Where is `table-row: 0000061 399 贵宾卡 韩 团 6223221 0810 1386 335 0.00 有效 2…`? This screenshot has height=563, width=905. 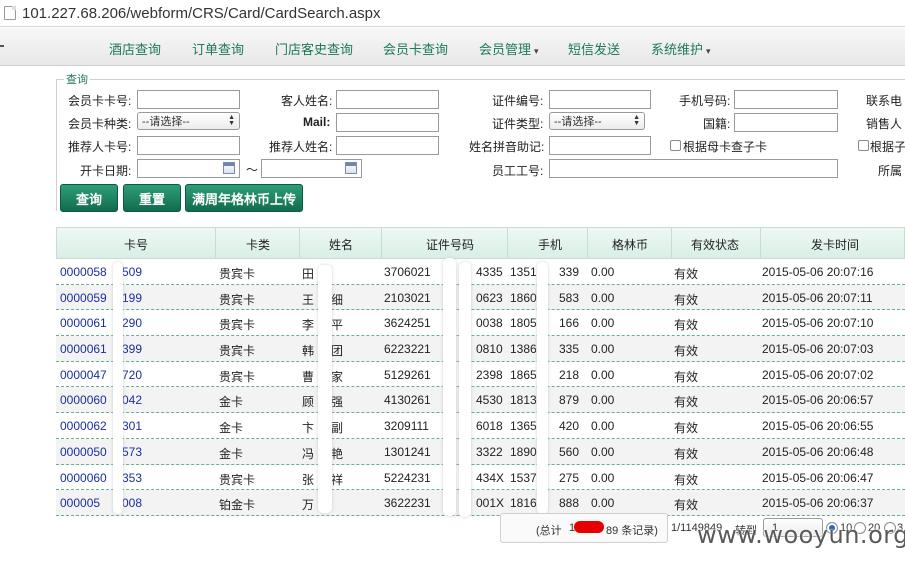
table-row: 0000061 399 贵宾卡 韩 团 6223221 0810 1386 335 0.00 有效 2… is located at coordinates (480, 349).